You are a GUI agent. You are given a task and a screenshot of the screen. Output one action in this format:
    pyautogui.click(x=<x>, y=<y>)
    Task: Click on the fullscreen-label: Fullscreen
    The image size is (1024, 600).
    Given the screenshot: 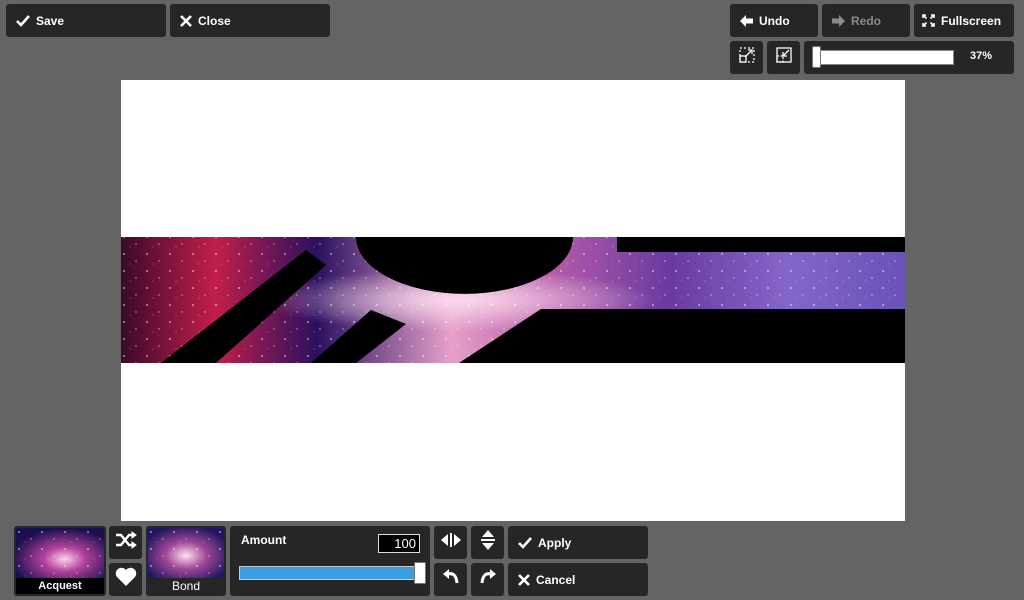 What is the action you would take?
    pyautogui.click(x=971, y=20)
    